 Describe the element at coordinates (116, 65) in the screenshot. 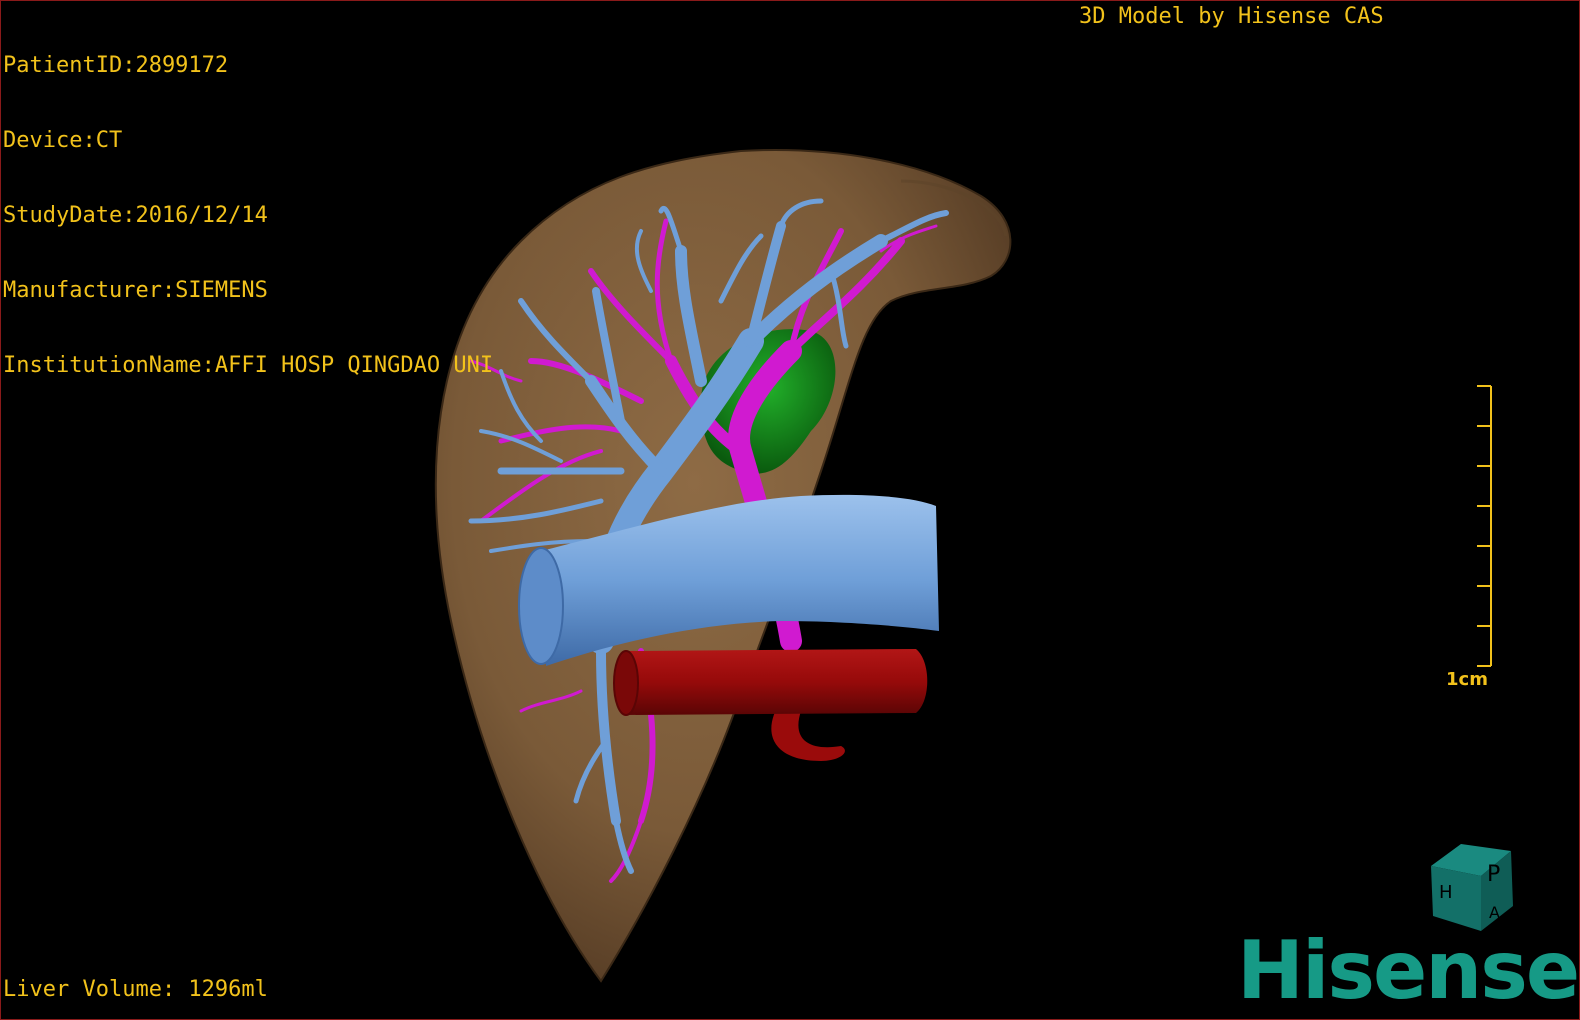

I see `patient-id-text: PatientID:2899172` at that location.